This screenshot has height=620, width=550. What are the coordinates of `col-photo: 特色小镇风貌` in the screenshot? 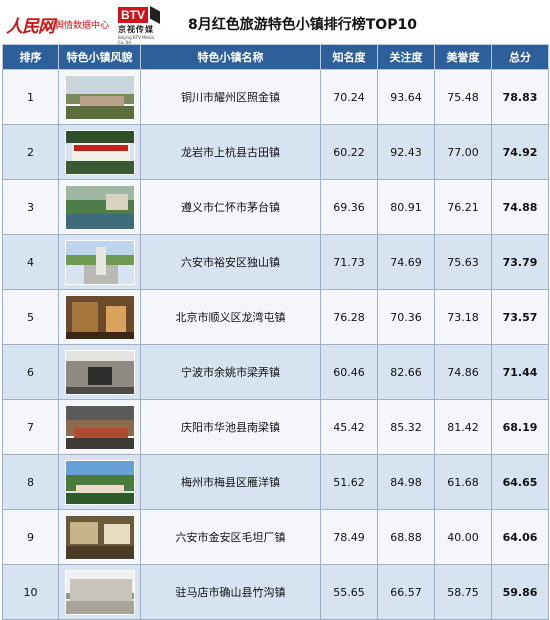 It's located at (99, 57).